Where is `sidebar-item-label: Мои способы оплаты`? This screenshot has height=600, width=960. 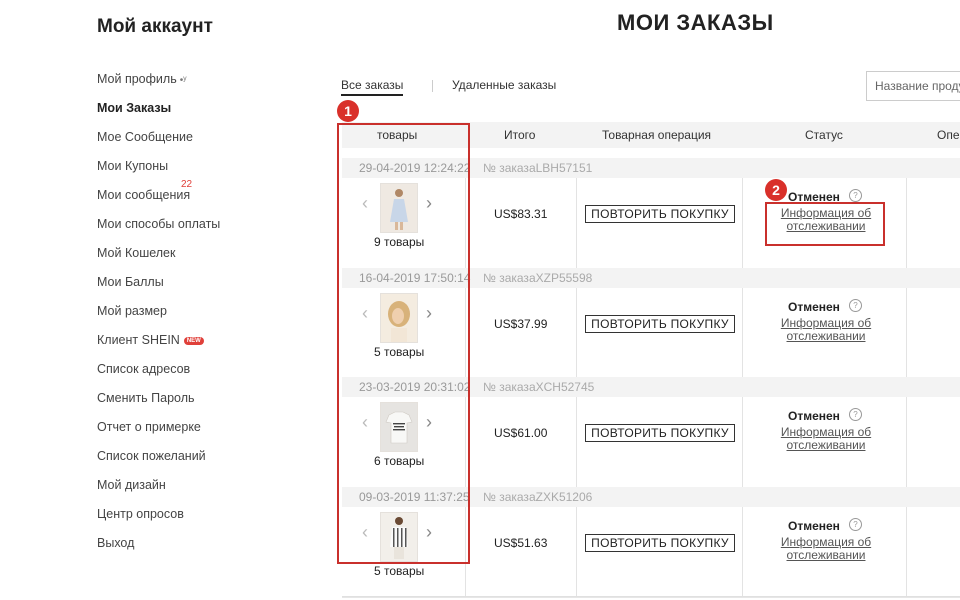 sidebar-item-label: Мои способы оплаты is located at coordinates (159, 224).